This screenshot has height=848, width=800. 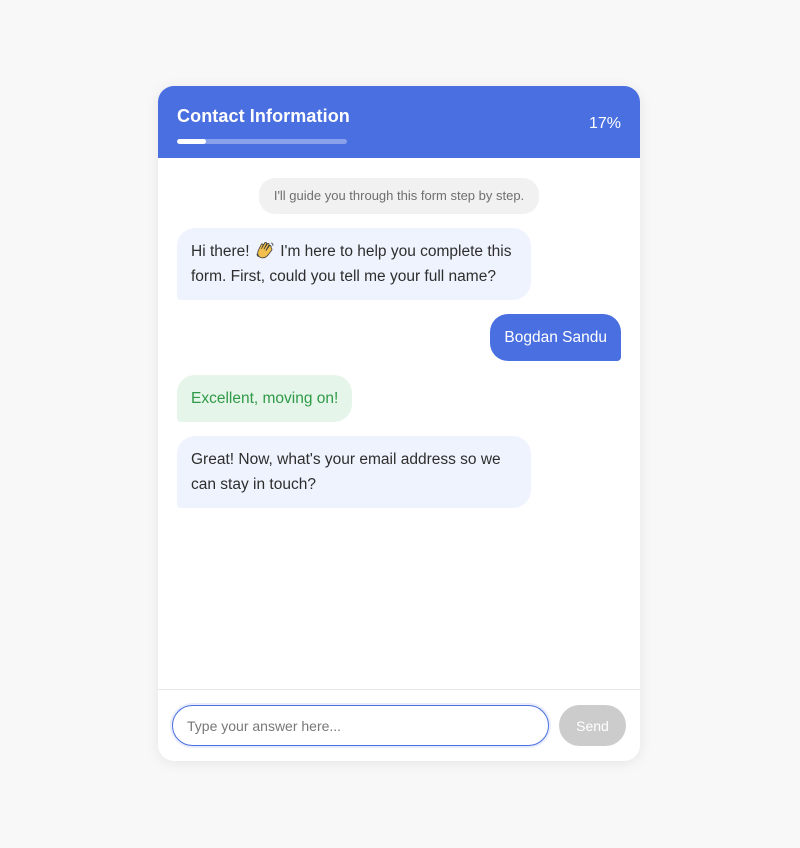 I want to click on composer: Send, so click(x=399, y=725).